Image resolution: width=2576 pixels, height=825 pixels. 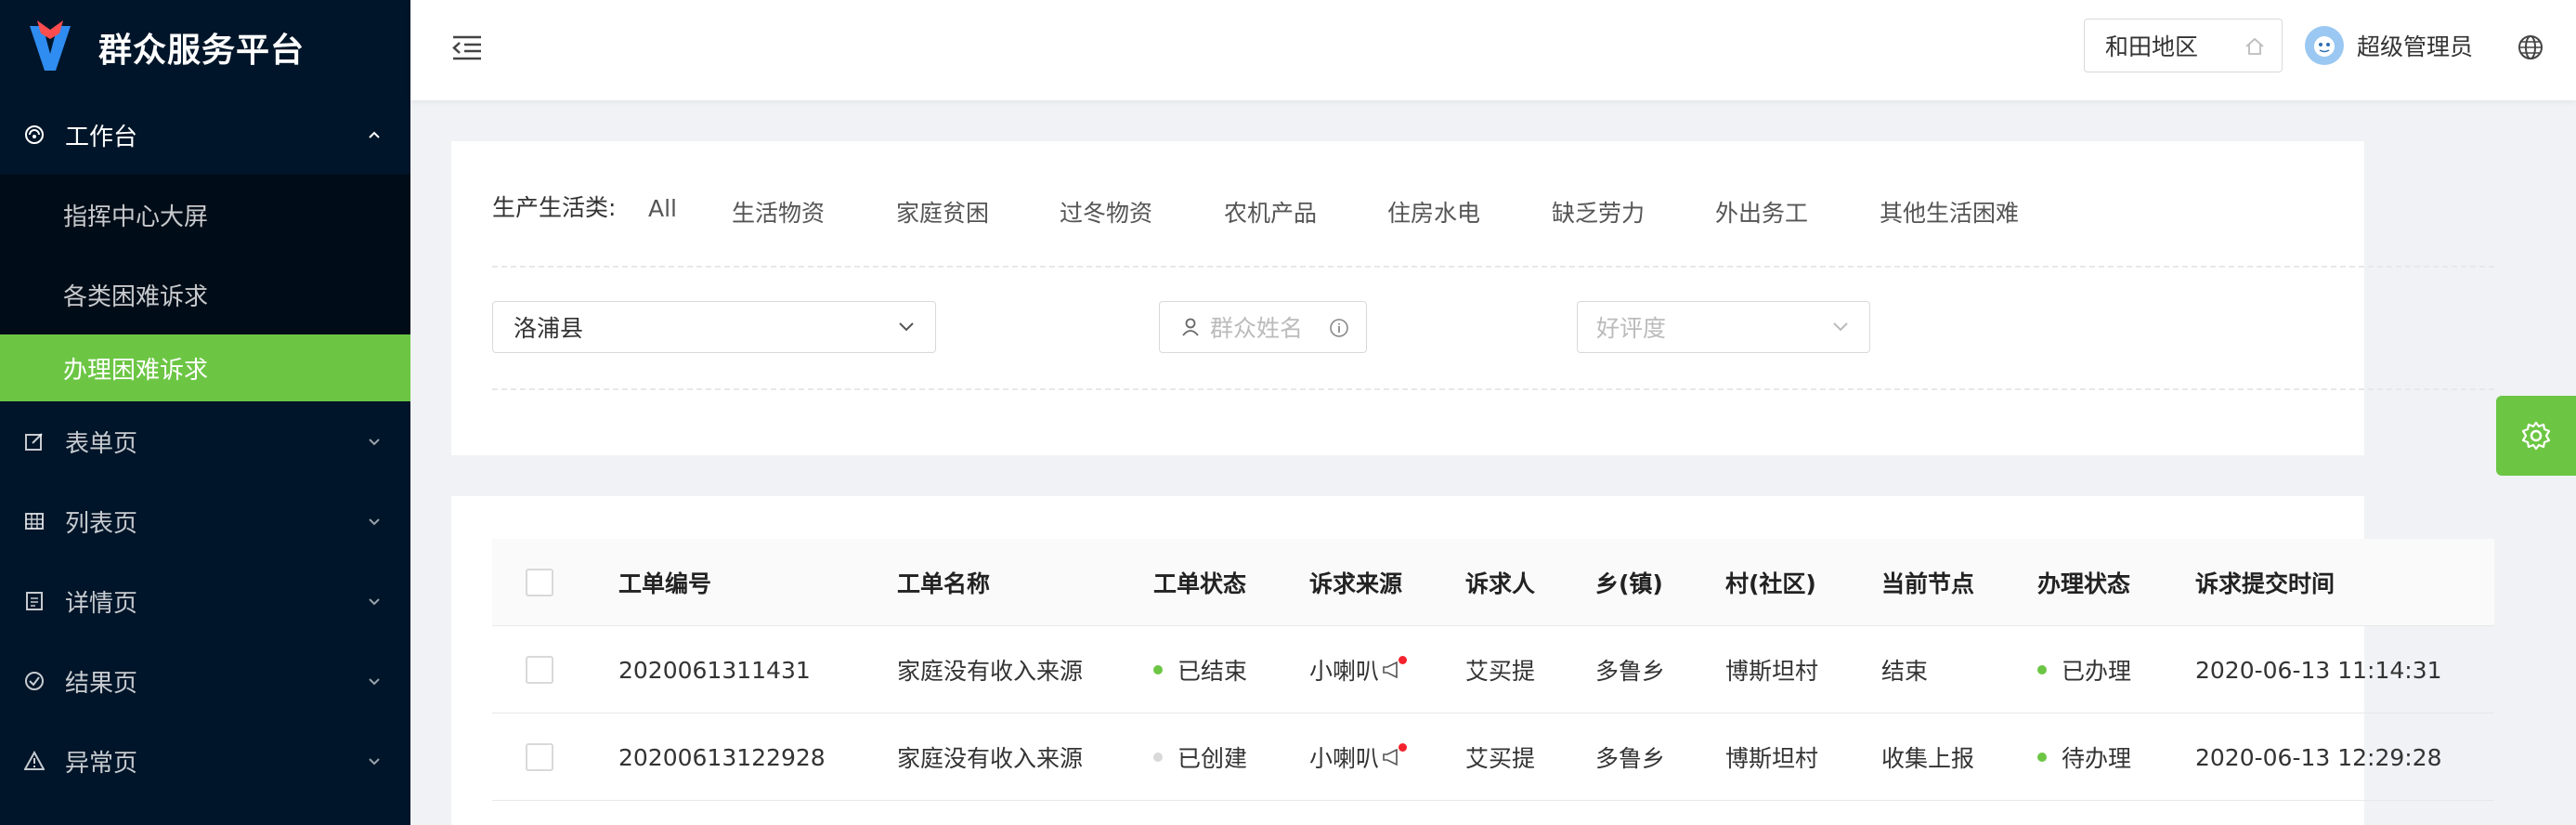 I want to click on row-select-cell, so click(x=539, y=670).